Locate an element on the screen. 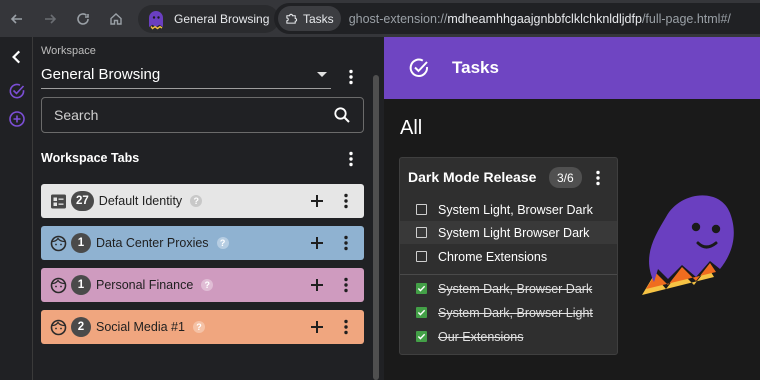  task-list-title: Dark Mode Release is located at coordinates (472, 177).